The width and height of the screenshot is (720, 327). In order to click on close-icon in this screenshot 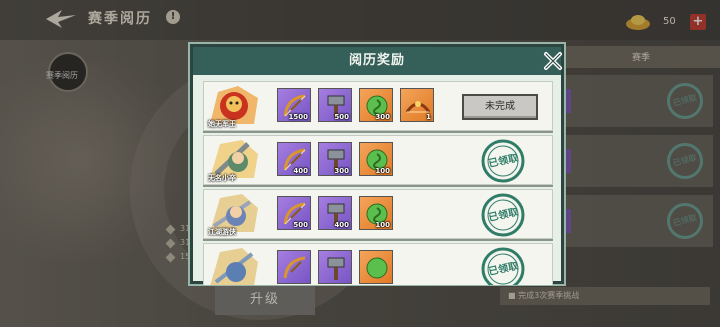, I will do `click(553, 61)`.